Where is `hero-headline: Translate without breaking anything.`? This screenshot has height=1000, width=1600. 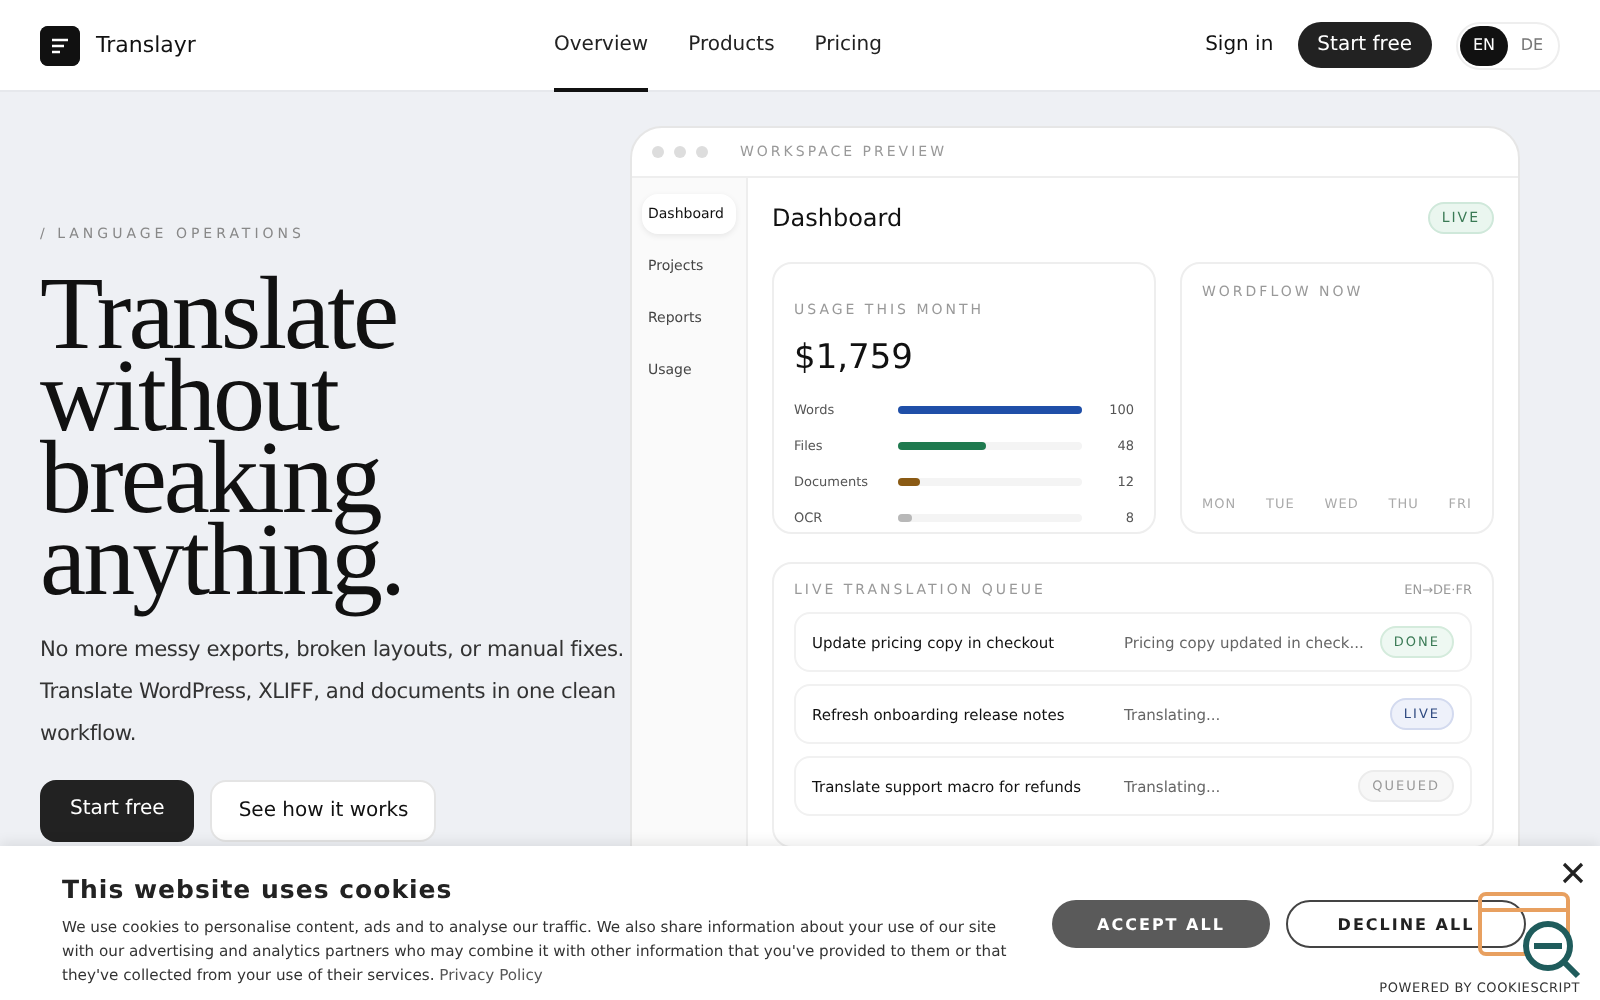
hero-headline: Translate without breaking anything. is located at coordinates (222, 444).